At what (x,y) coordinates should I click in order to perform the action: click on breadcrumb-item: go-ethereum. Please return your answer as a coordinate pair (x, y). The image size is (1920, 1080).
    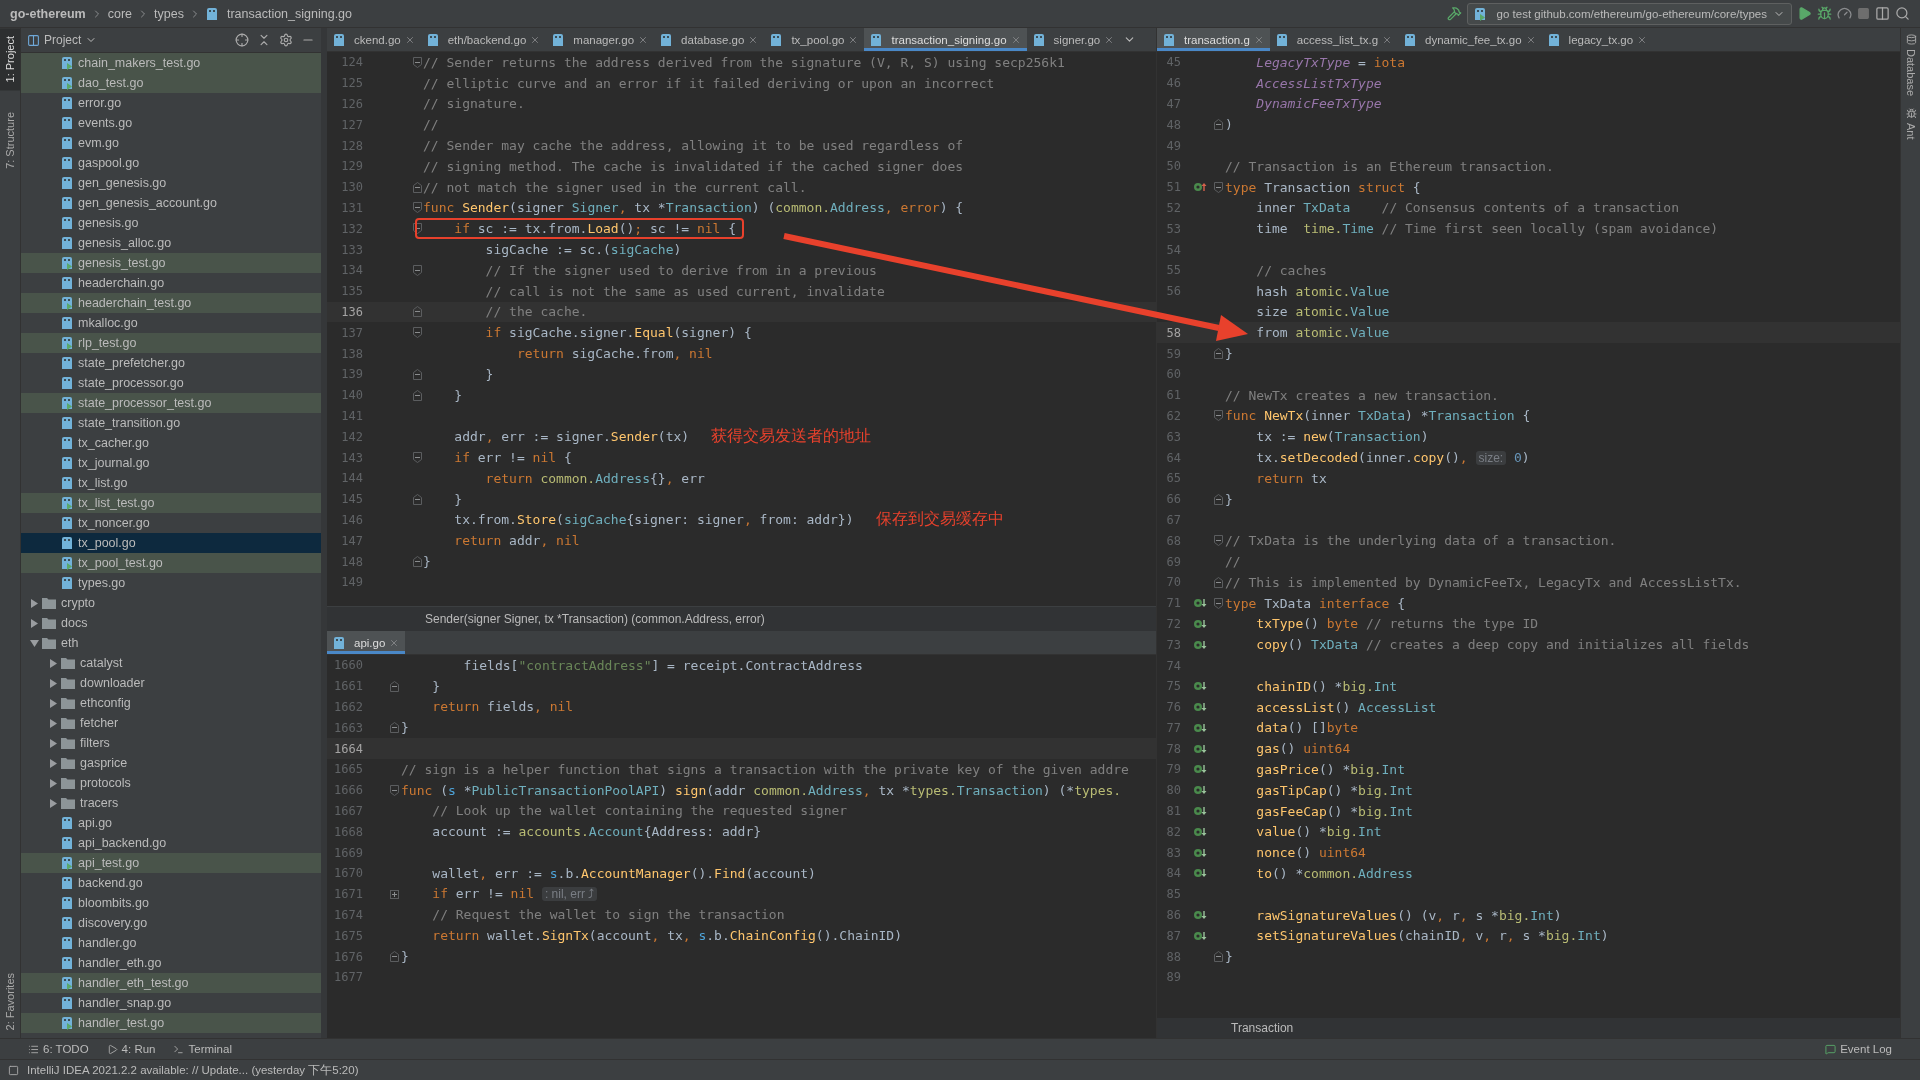
    Looking at the image, I should click on (48, 13).